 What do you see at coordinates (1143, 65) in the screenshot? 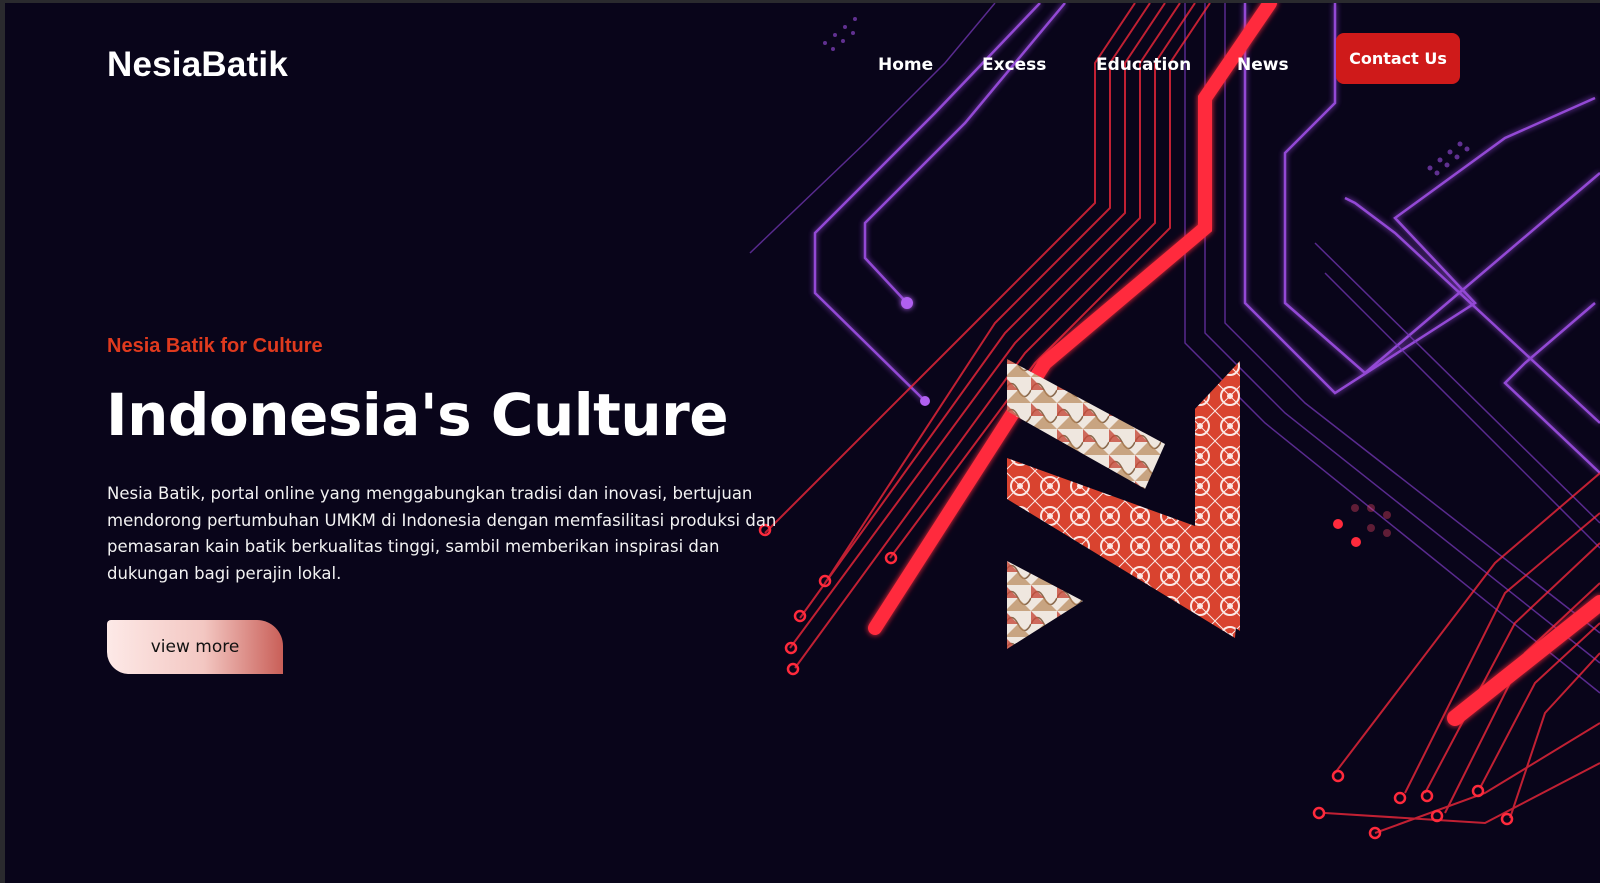
I see `nav-item-education: Education` at bounding box center [1143, 65].